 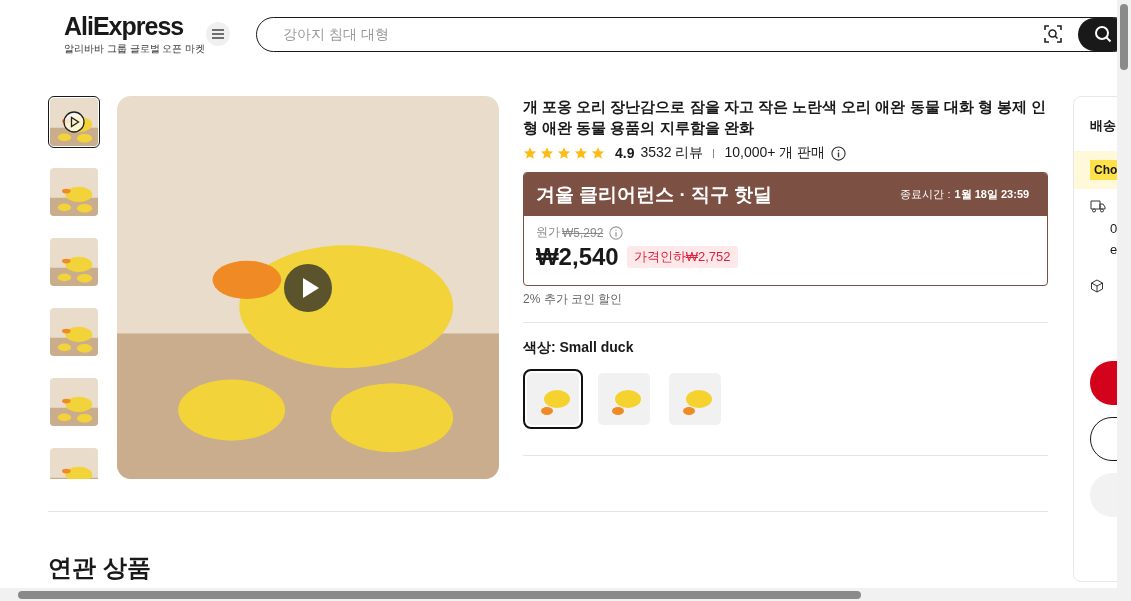 I want to click on logo: AliExpress, so click(x=124, y=26).